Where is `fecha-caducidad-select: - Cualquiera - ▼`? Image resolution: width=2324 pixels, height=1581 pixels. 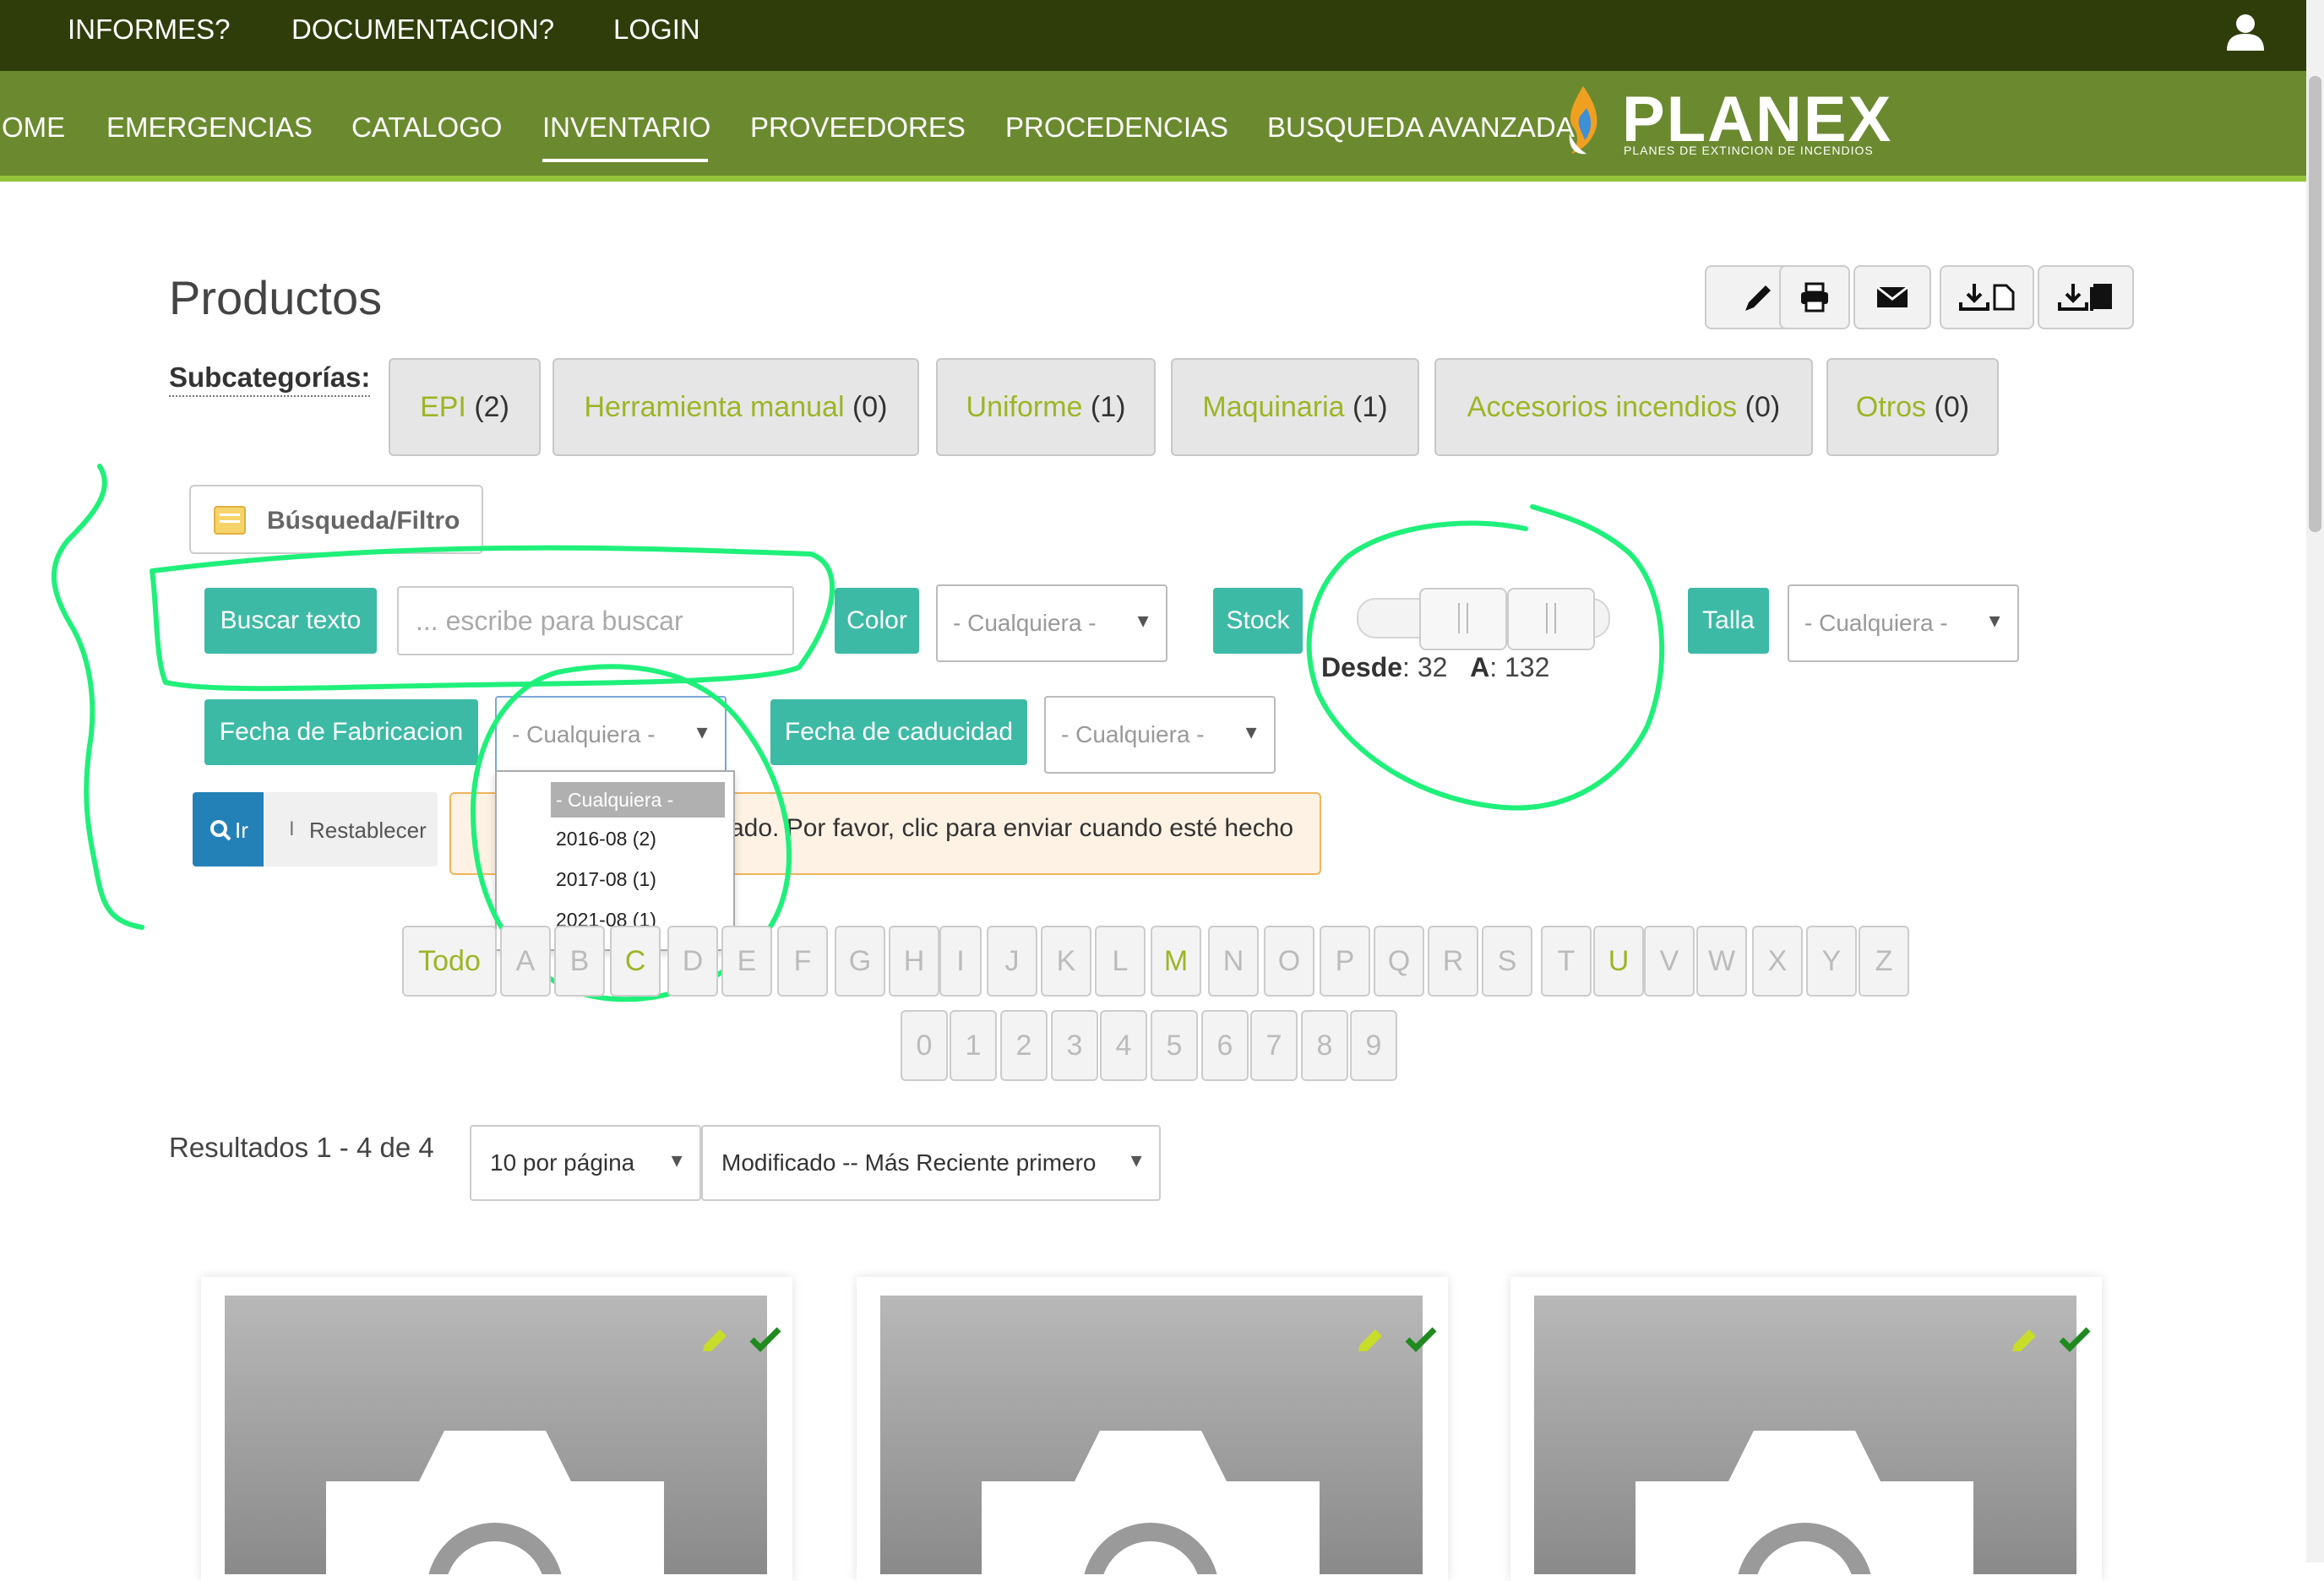 fecha-caducidad-select: - Cualquiera - ▼ is located at coordinates (1160, 735).